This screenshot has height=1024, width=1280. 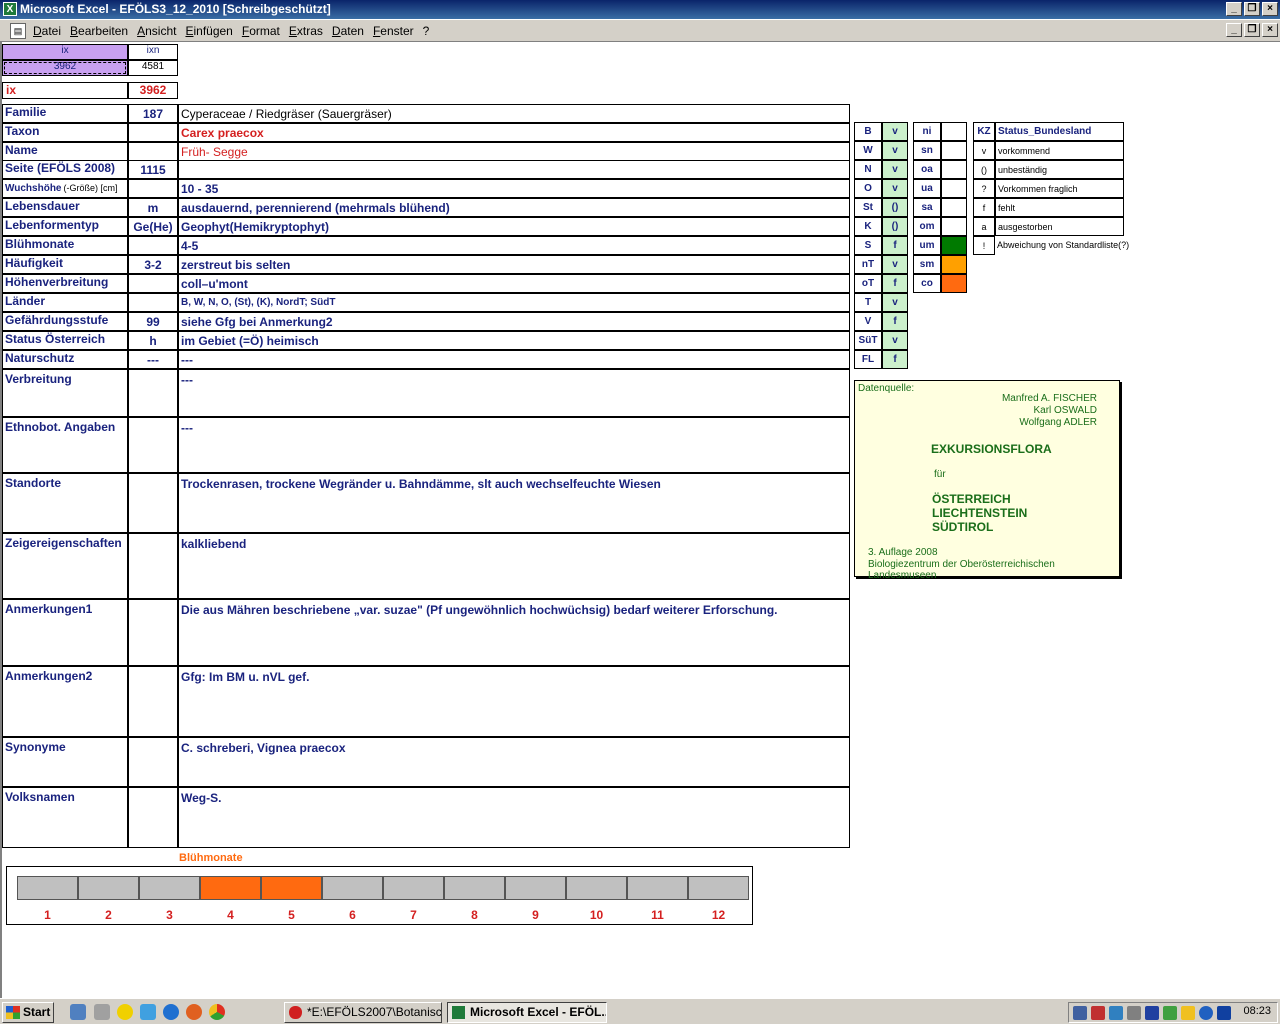 What do you see at coordinates (28, 1012) in the screenshot?
I see `start-button: Start` at bounding box center [28, 1012].